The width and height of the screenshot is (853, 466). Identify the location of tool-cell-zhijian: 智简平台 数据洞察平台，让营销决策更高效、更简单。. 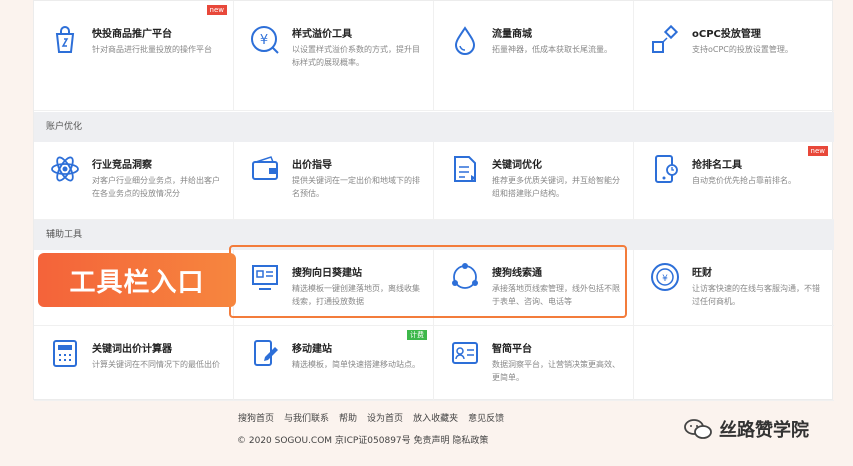
(534, 363).